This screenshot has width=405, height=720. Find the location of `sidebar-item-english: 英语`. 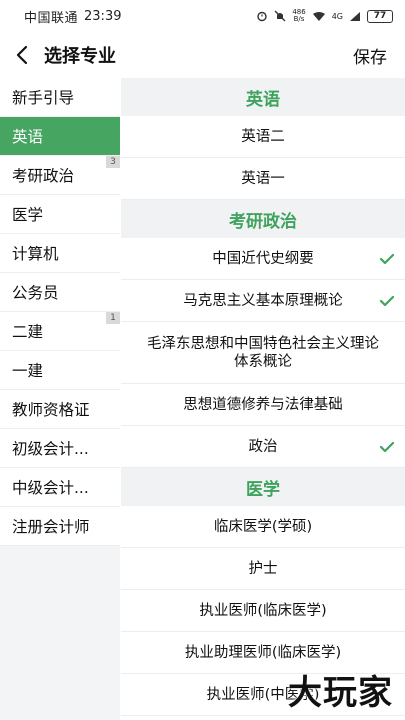

sidebar-item-english: 英语 is located at coordinates (60, 136).